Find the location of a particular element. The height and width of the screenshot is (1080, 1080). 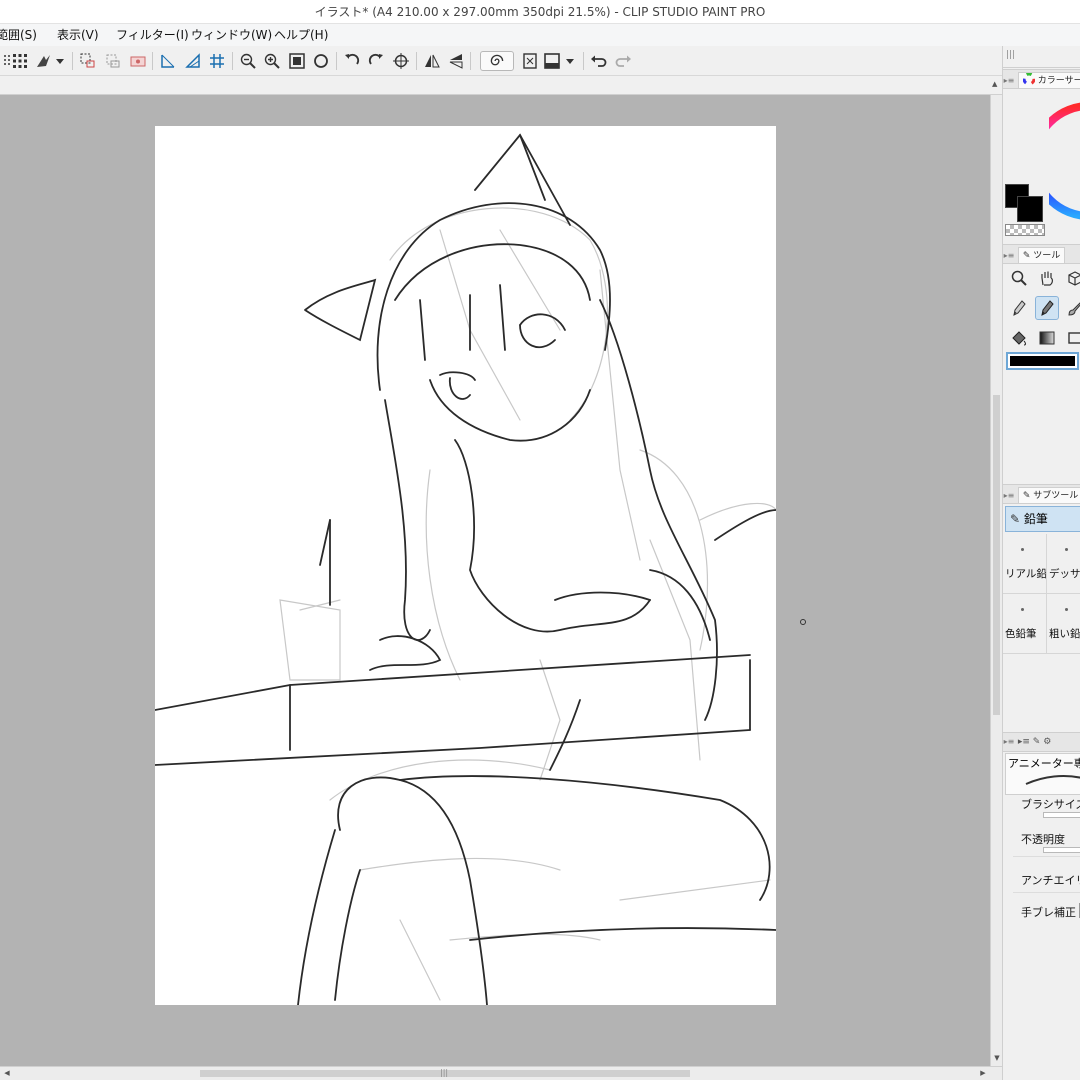

sub-tool-tab-icon: ✎ is located at coordinates (1026, 496).